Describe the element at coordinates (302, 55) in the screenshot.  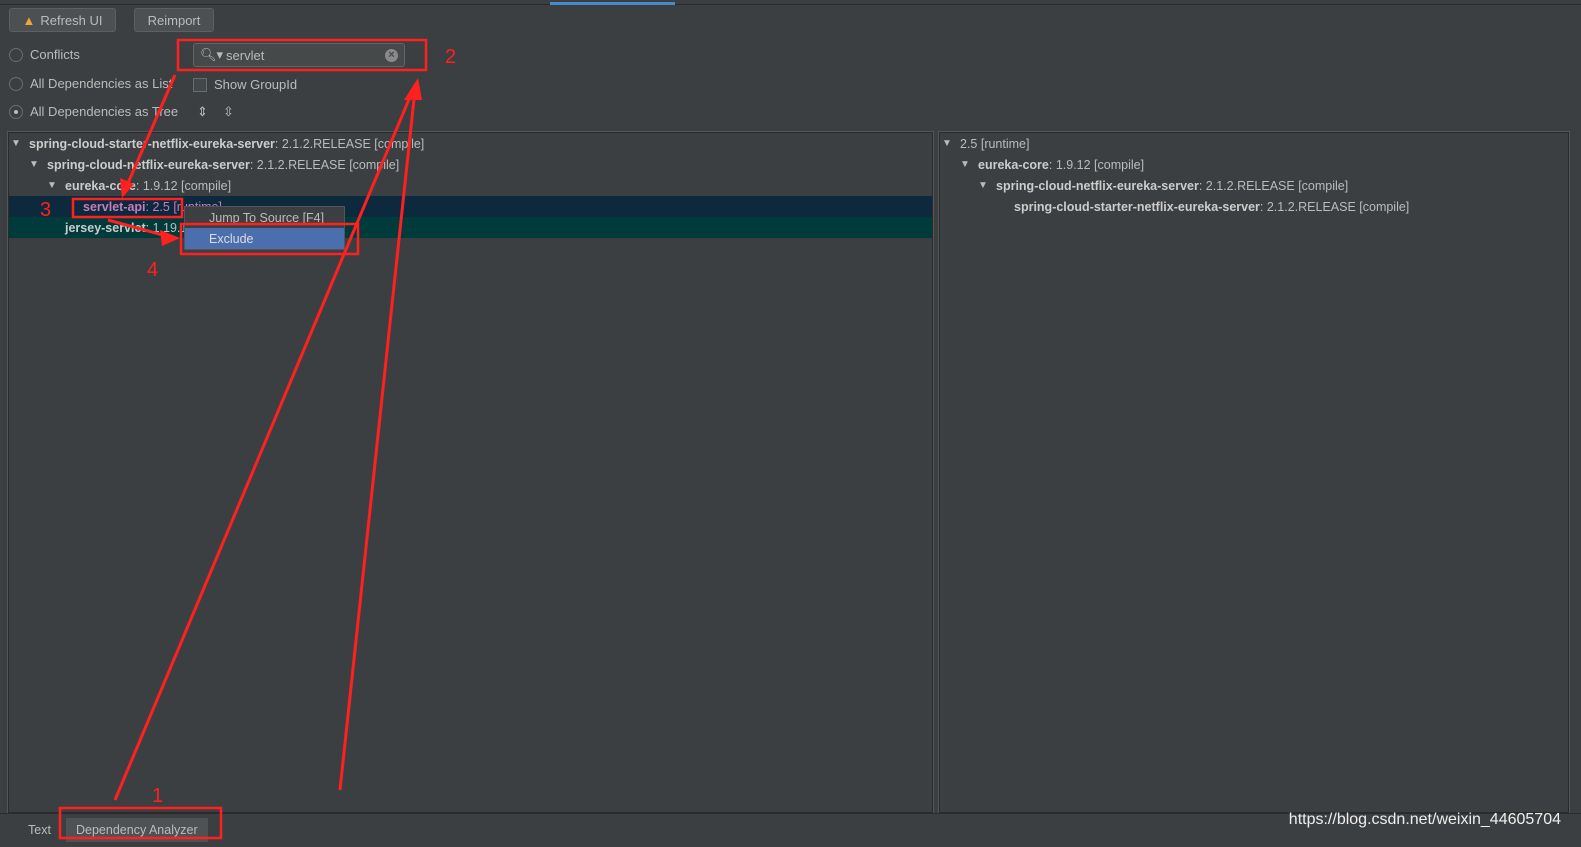
I see `annotation-box-search` at that location.